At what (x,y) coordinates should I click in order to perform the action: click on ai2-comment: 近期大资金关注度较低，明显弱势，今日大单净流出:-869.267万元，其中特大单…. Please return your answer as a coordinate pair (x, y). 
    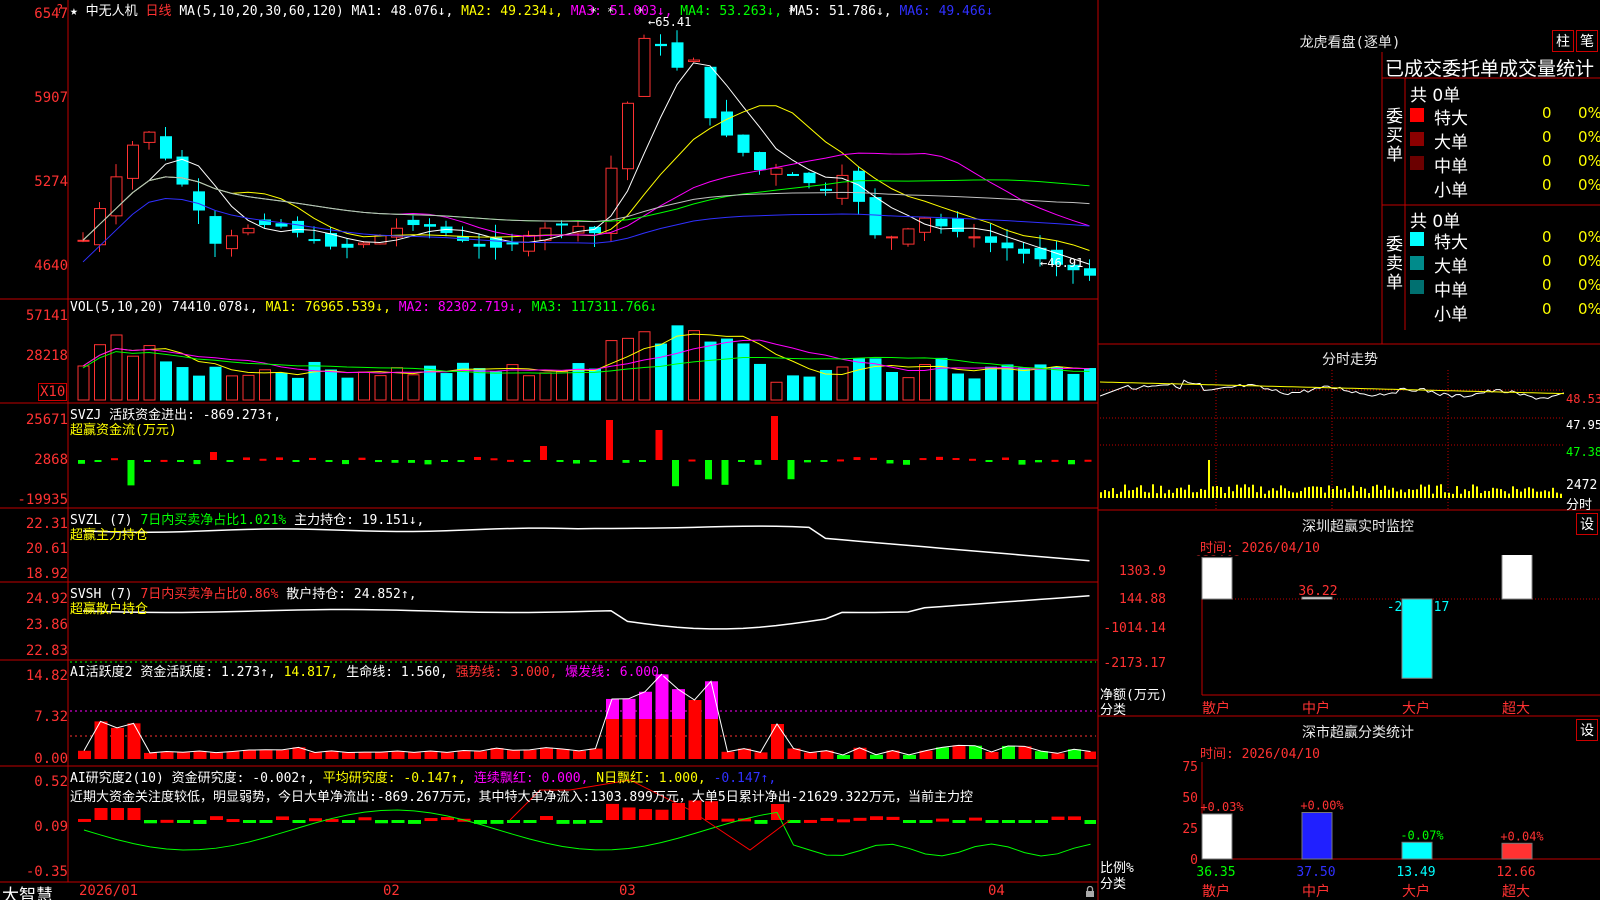
    Looking at the image, I should click on (521, 797).